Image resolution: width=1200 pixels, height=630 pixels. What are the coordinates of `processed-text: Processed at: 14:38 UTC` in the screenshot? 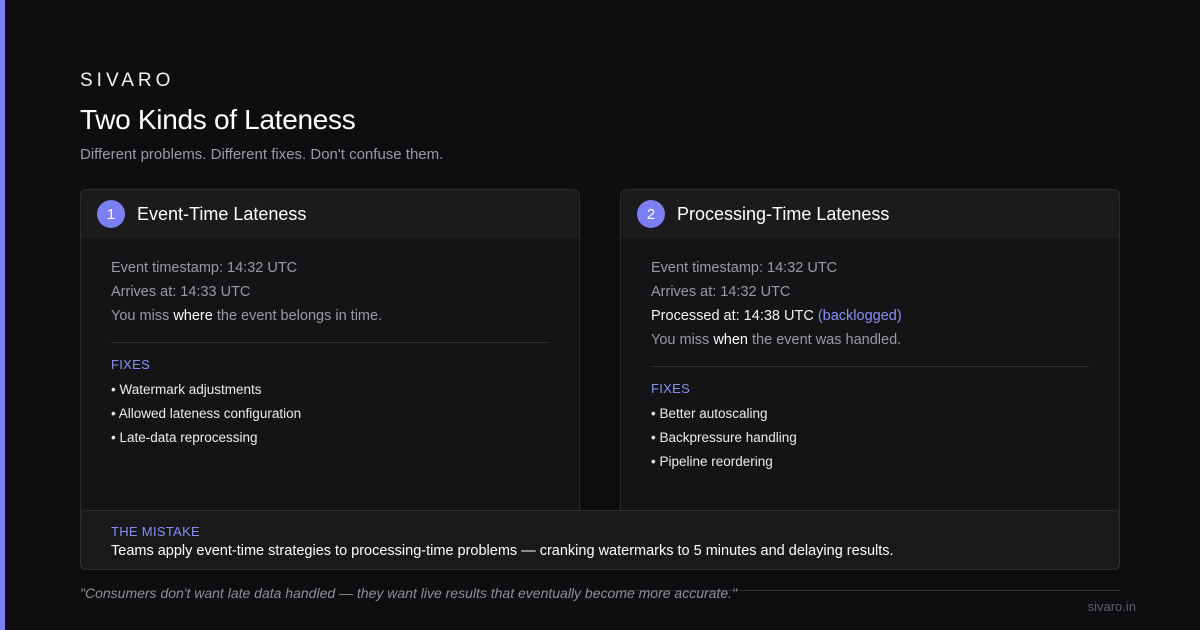 It's located at (732, 316).